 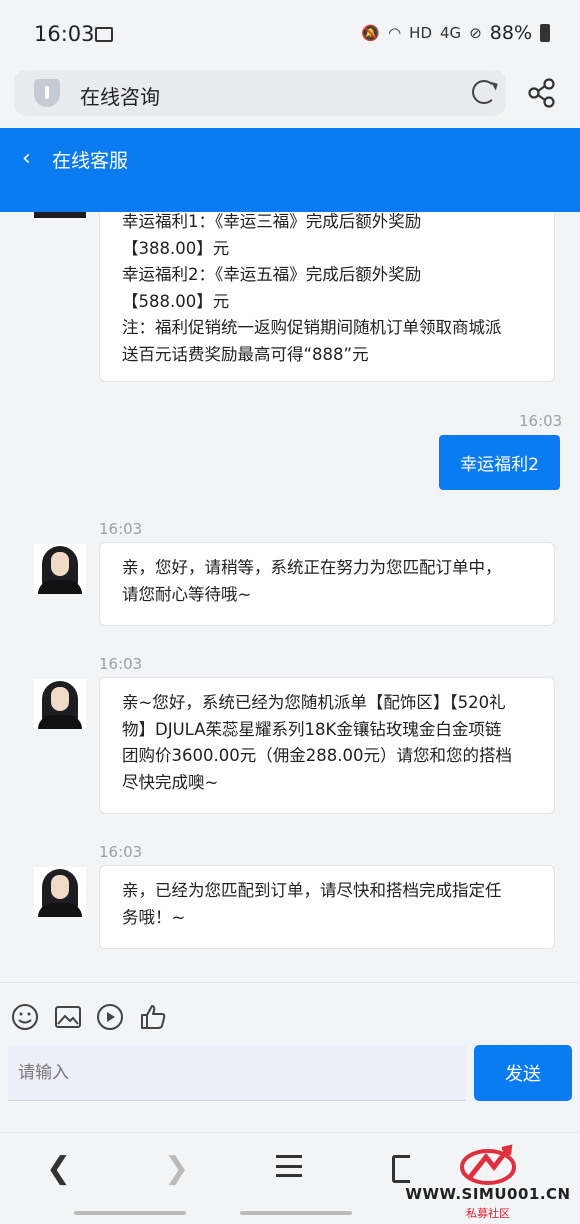 I want to click on battery-percent: 88%, so click(x=510, y=33).